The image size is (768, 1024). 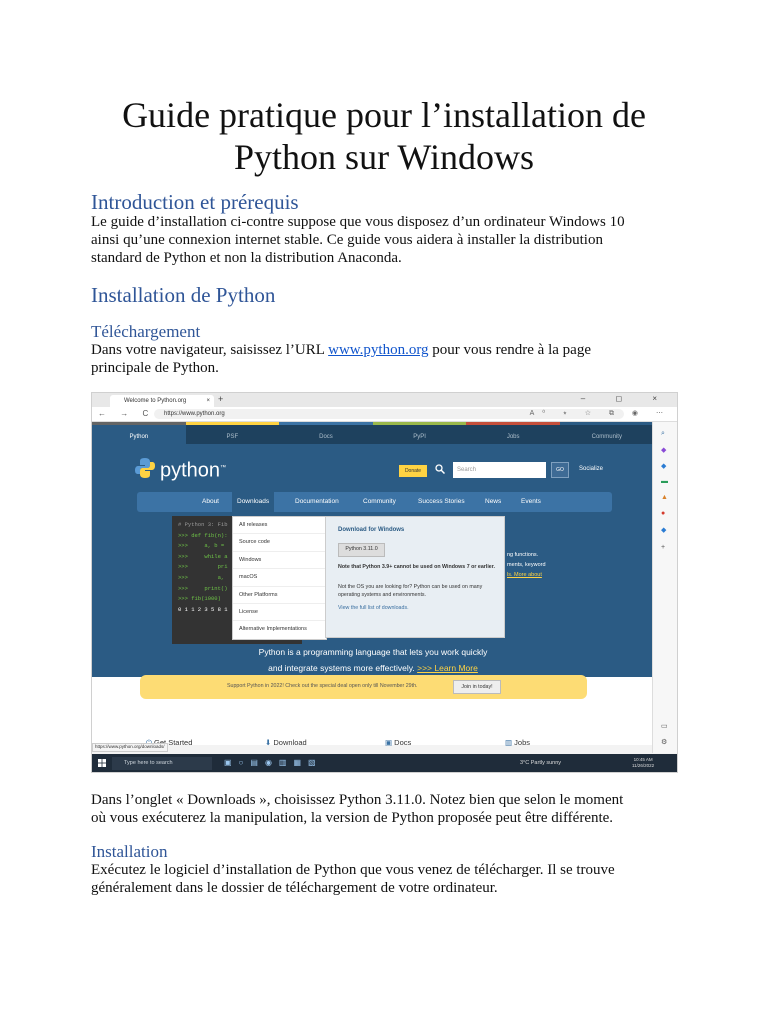 What do you see at coordinates (384, 157) in the screenshot?
I see `title-line-2: Python sur Windows` at bounding box center [384, 157].